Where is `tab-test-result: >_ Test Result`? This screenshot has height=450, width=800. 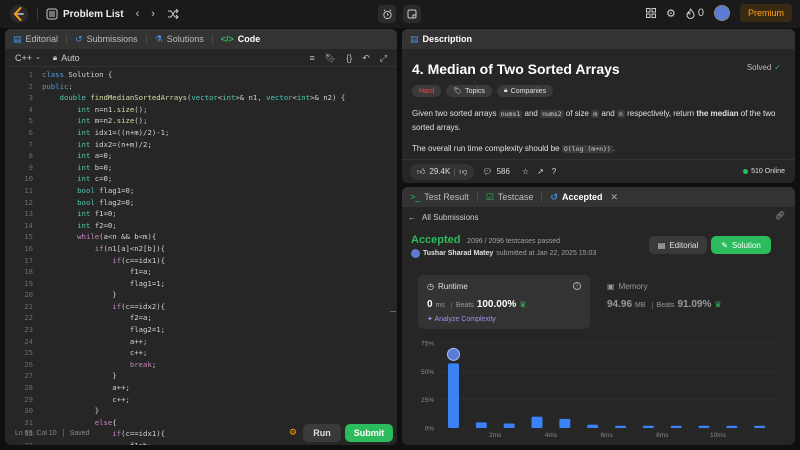 tab-test-result: >_ Test Result is located at coordinates (439, 197).